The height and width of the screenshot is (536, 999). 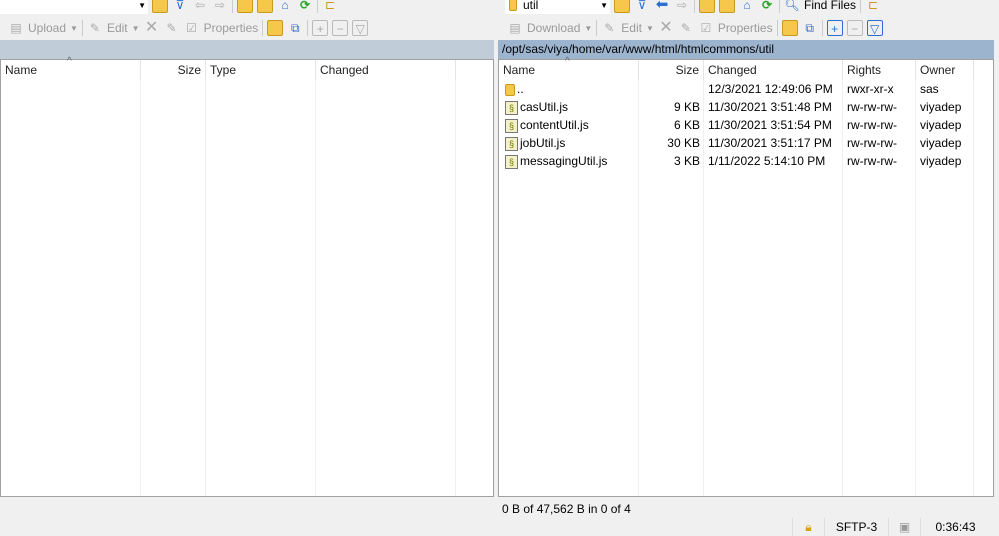 I want to click on upload-icon: ▤, so click(x=16, y=28).